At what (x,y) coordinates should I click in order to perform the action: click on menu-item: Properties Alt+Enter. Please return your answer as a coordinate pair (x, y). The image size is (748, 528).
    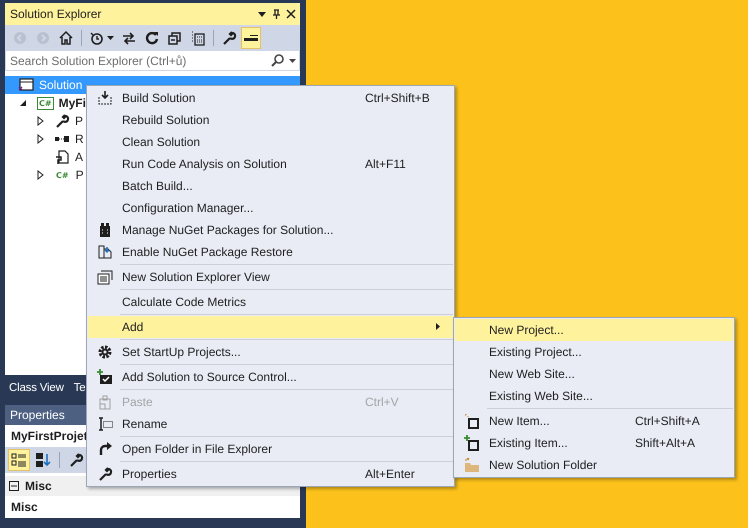
    Looking at the image, I should click on (270, 474).